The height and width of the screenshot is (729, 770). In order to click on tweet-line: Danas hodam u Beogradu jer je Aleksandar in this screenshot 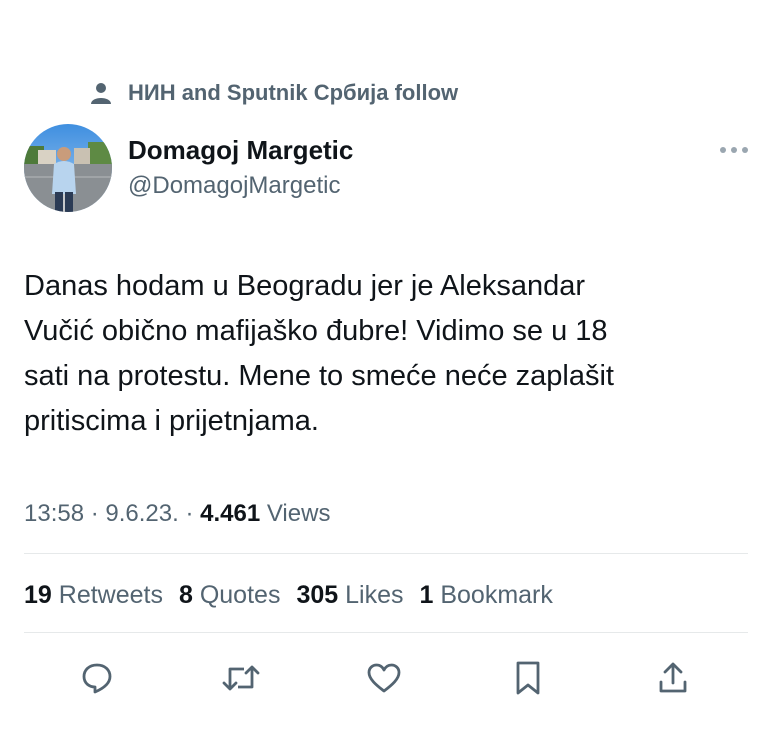, I will do `click(305, 286)`.